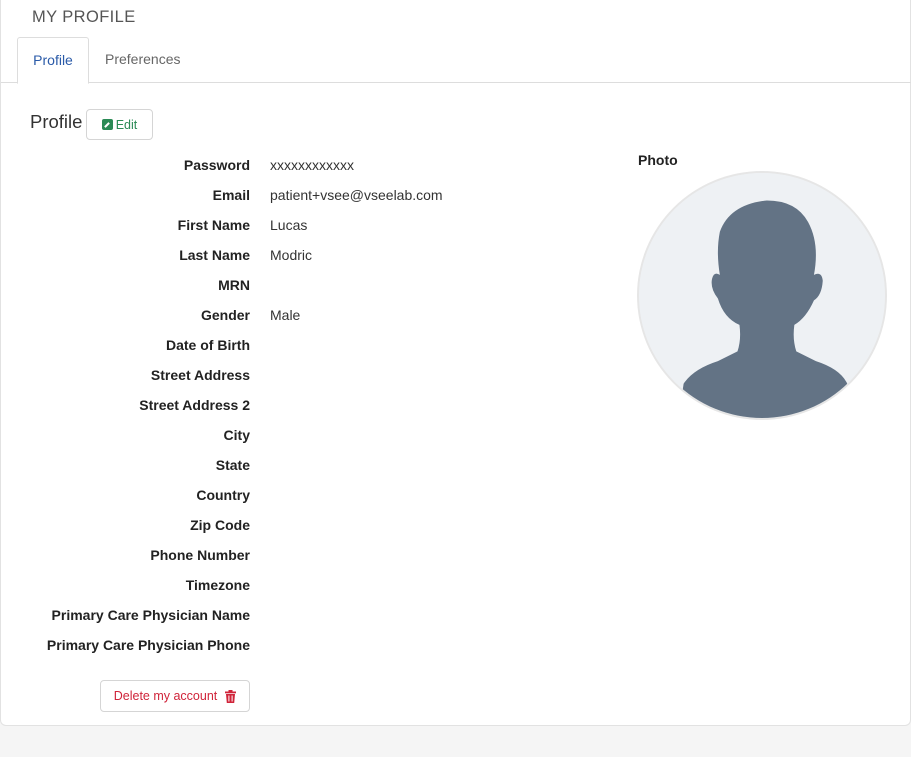 The height and width of the screenshot is (757, 911). What do you see at coordinates (216, 165) in the screenshot?
I see `field-label: Password` at bounding box center [216, 165].